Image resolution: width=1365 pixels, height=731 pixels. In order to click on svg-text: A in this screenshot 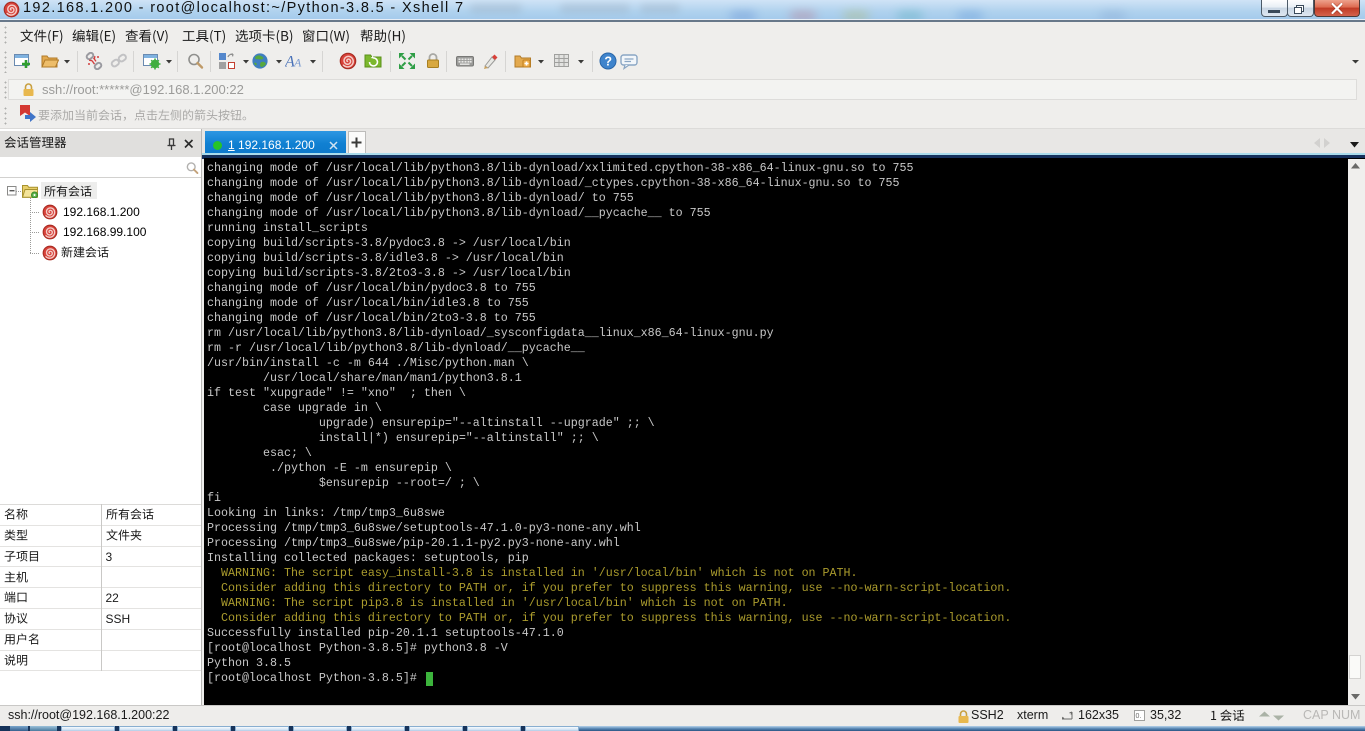, I will do `click(297, 63)`.